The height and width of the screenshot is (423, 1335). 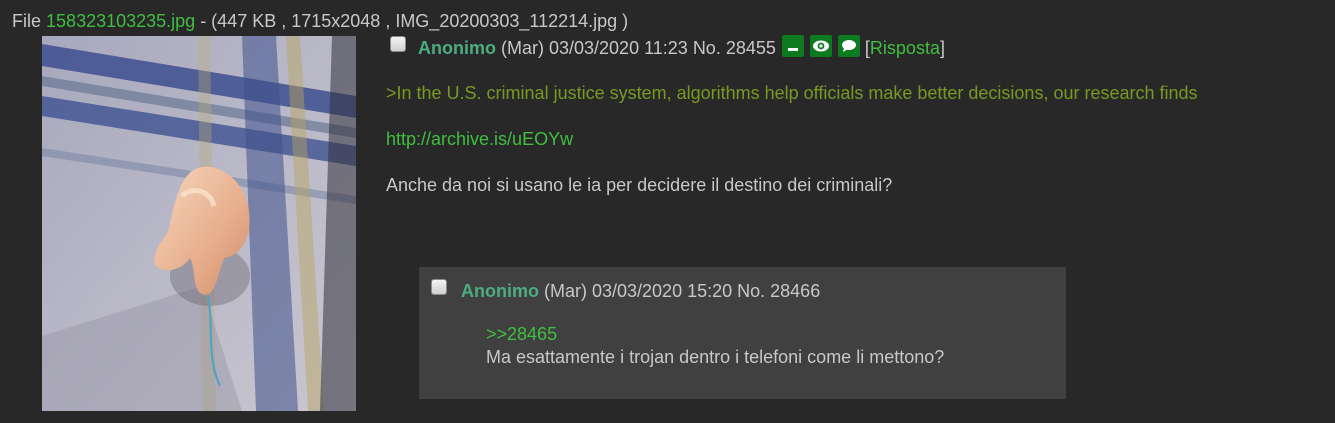 I want to click on file-link: 158323103235.jpg, so click(x=120, y=21).